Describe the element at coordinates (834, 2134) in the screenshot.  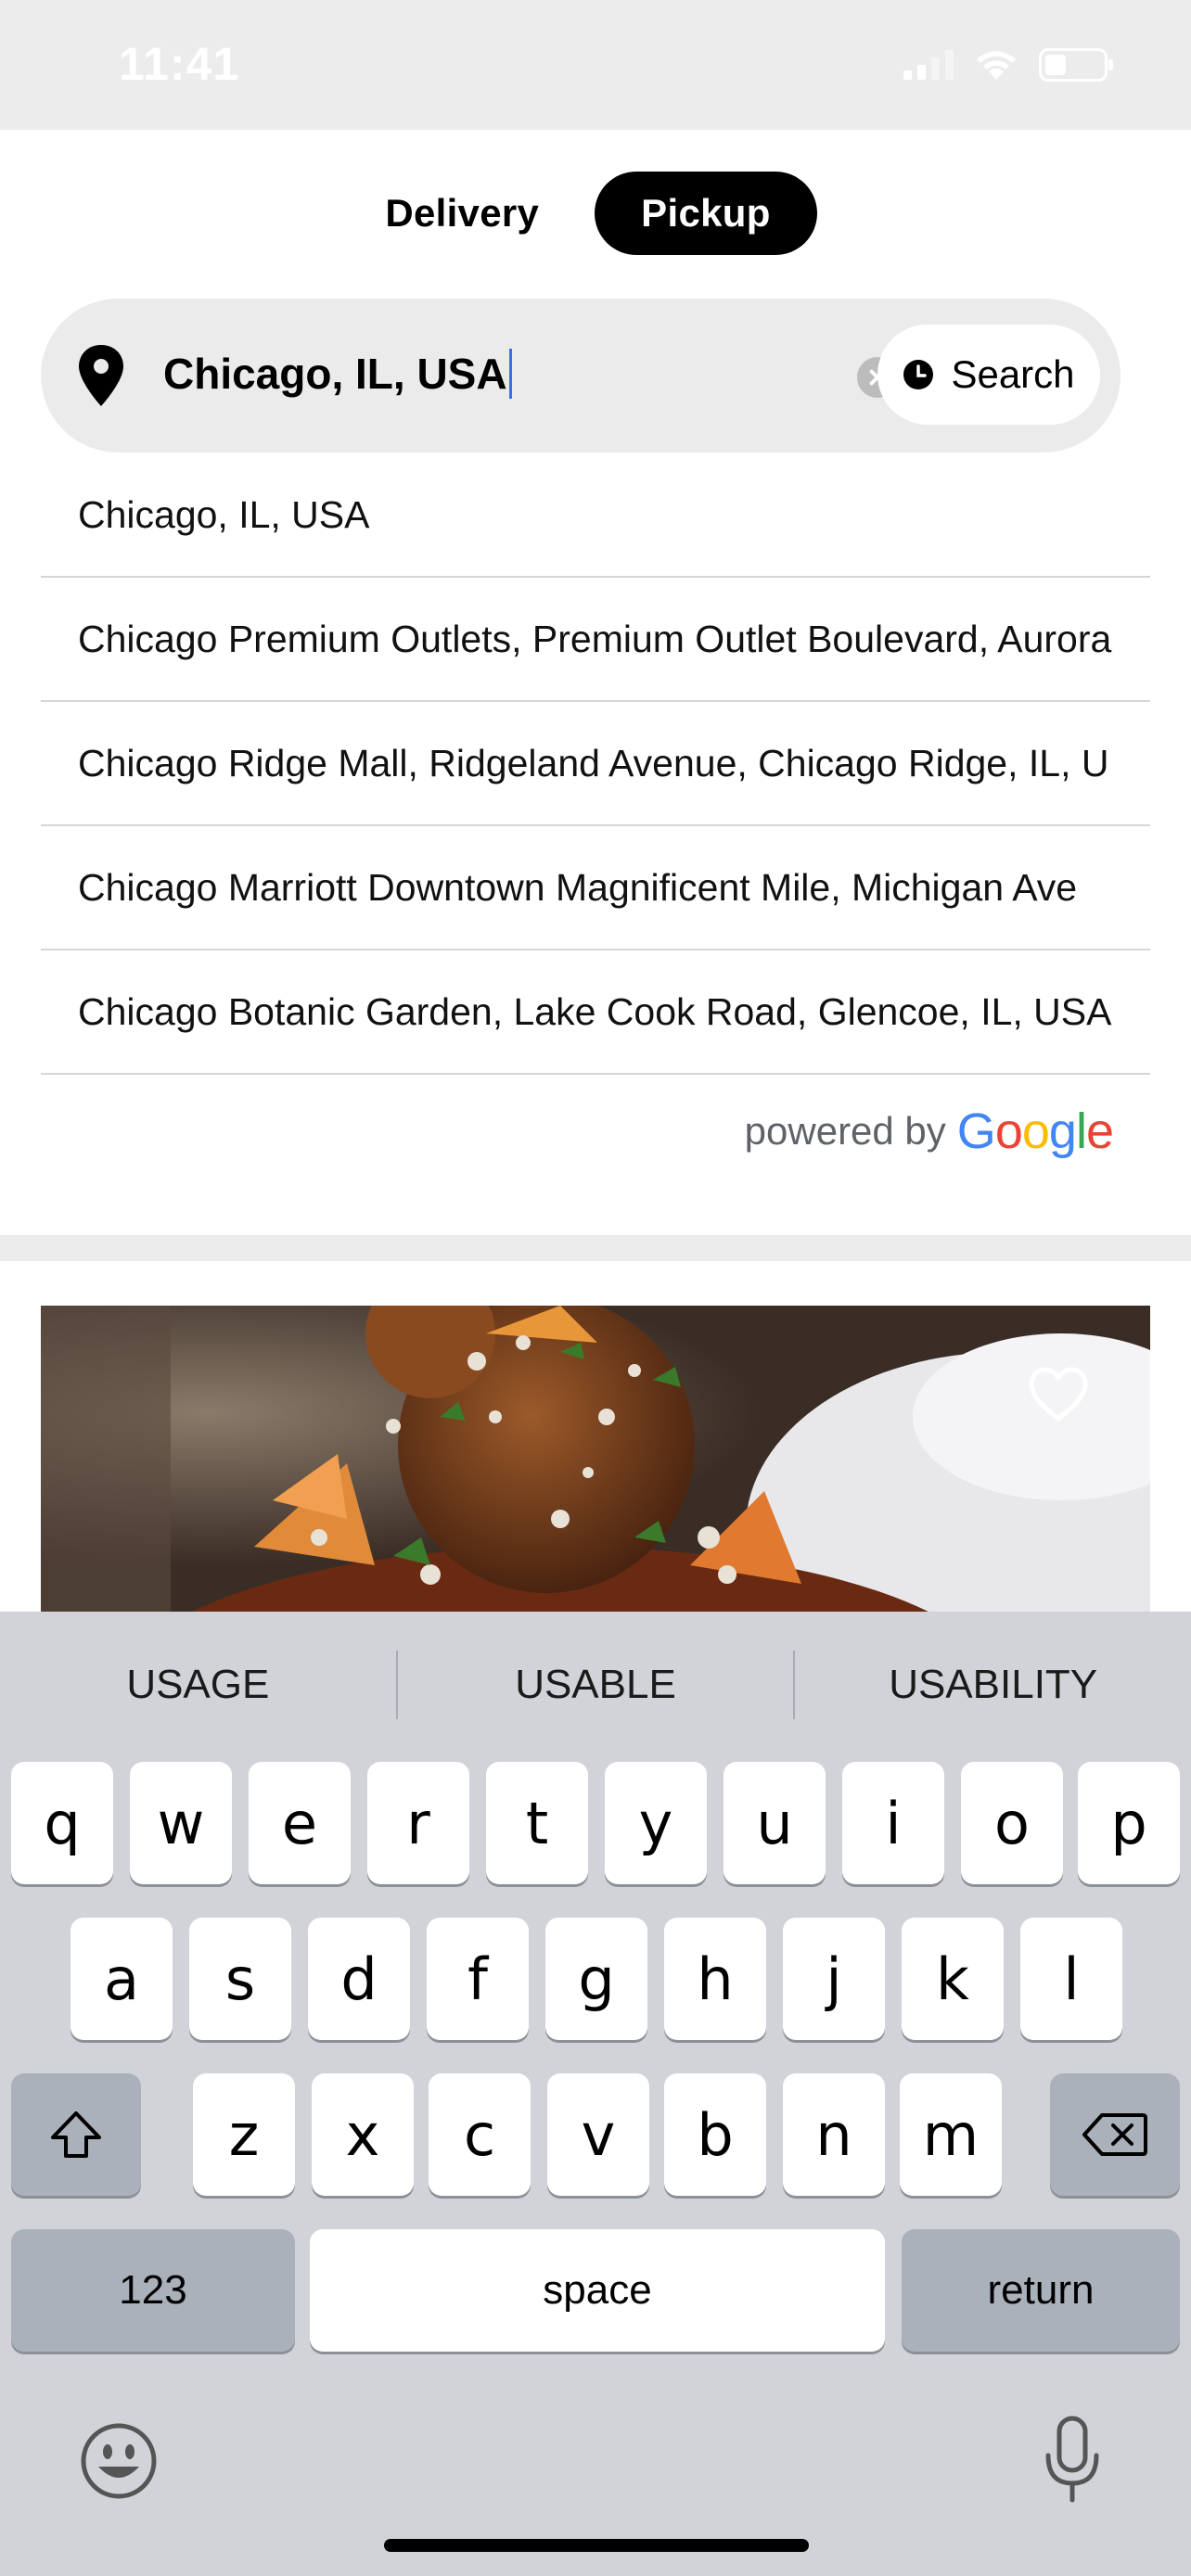
I see `key-n: n` at that location.